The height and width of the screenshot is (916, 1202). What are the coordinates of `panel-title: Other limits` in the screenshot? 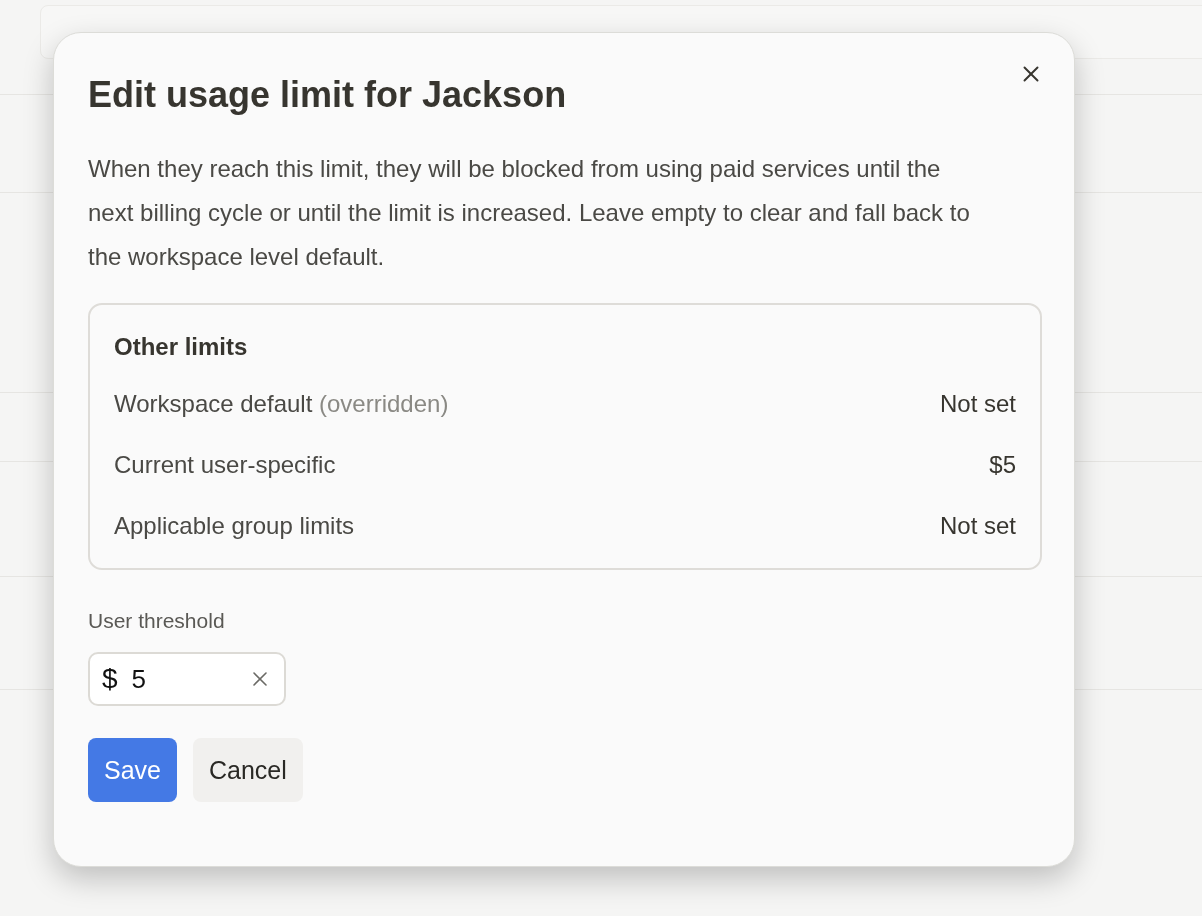 It's located at (181, 347).